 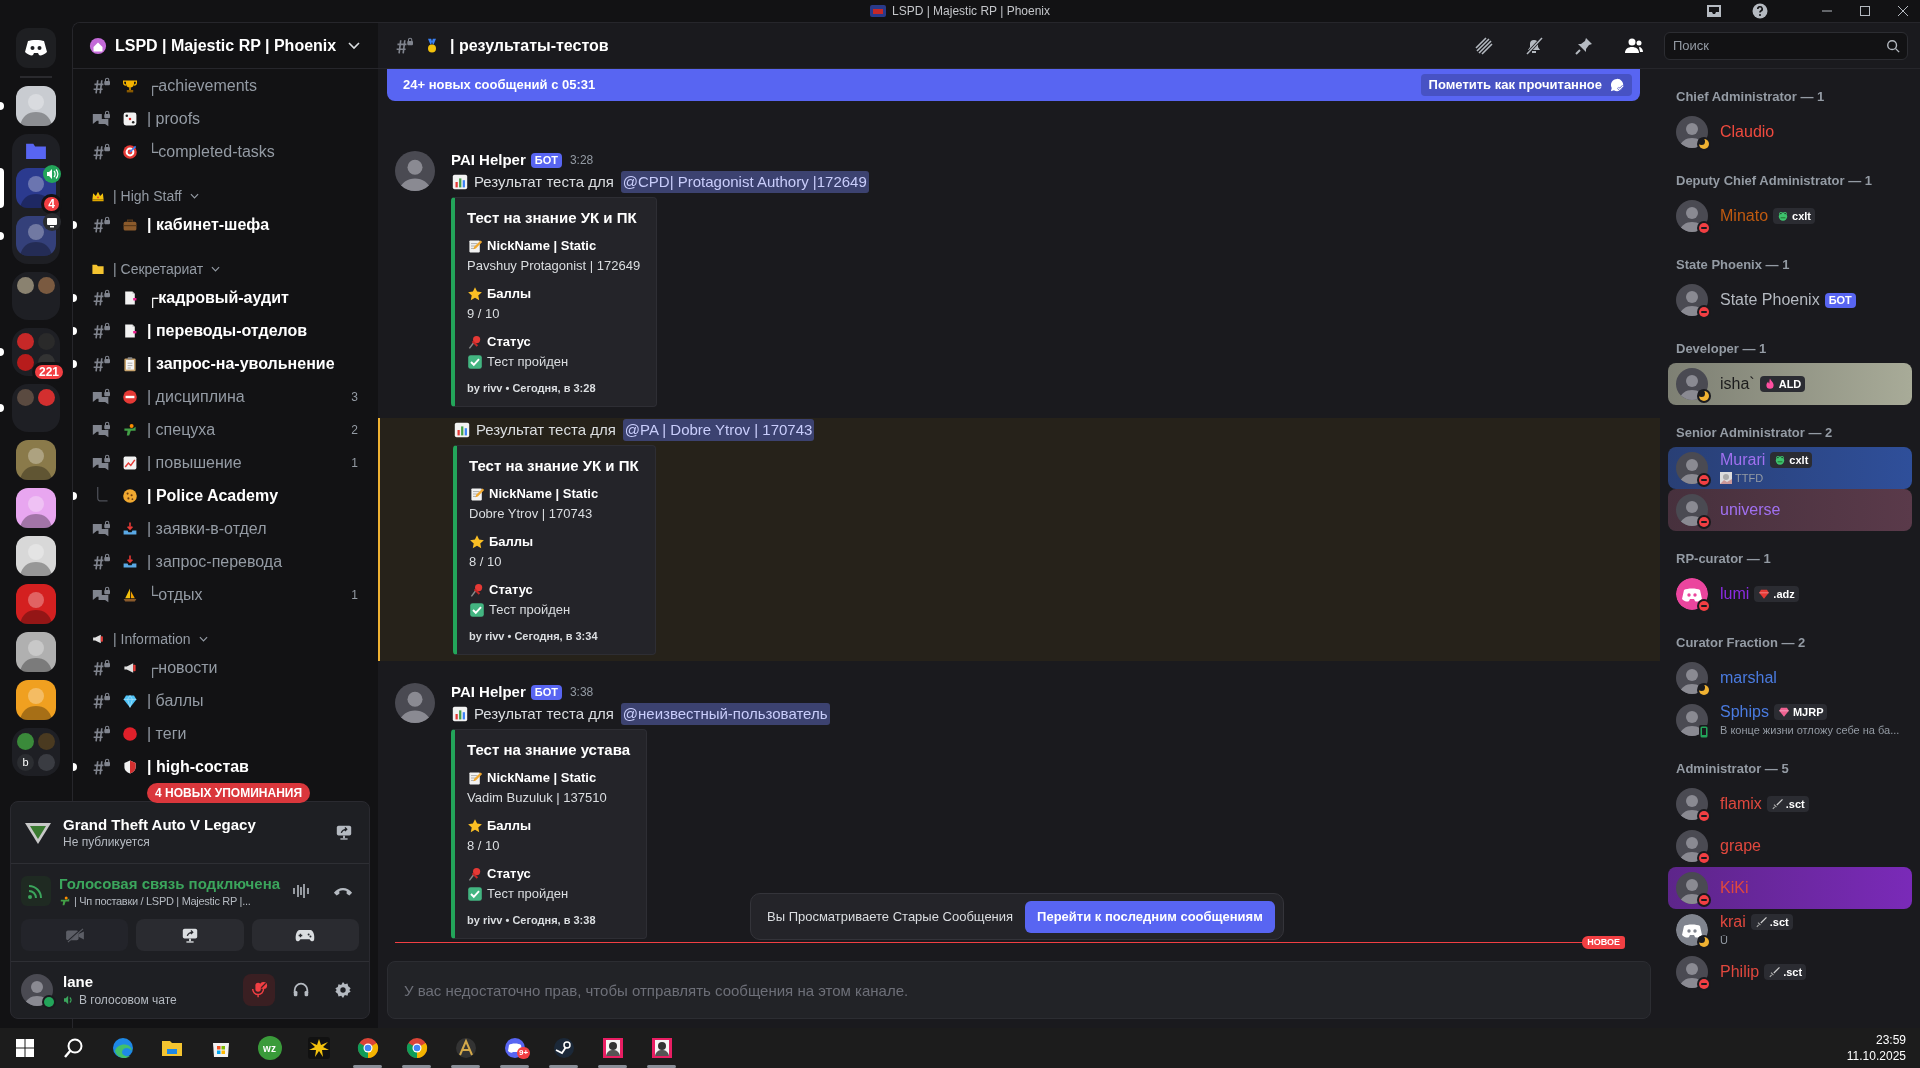 What do you see at coordinates (725, 714) in the screenshot?
I see `user-mention: @неизвестный-пользователь` at bounding box center [725, 714].